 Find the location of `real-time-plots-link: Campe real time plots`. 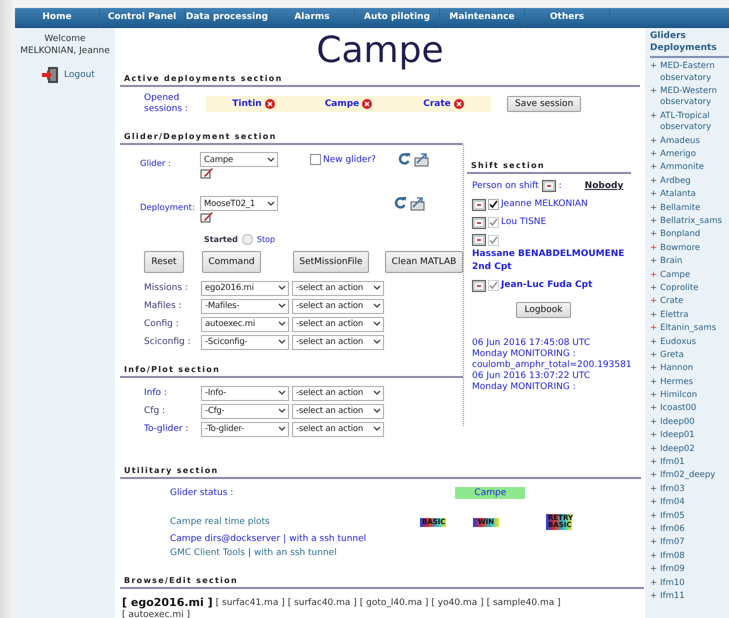

real-time-plots-link: Campe real time plots is located at coordinates (295, 522).